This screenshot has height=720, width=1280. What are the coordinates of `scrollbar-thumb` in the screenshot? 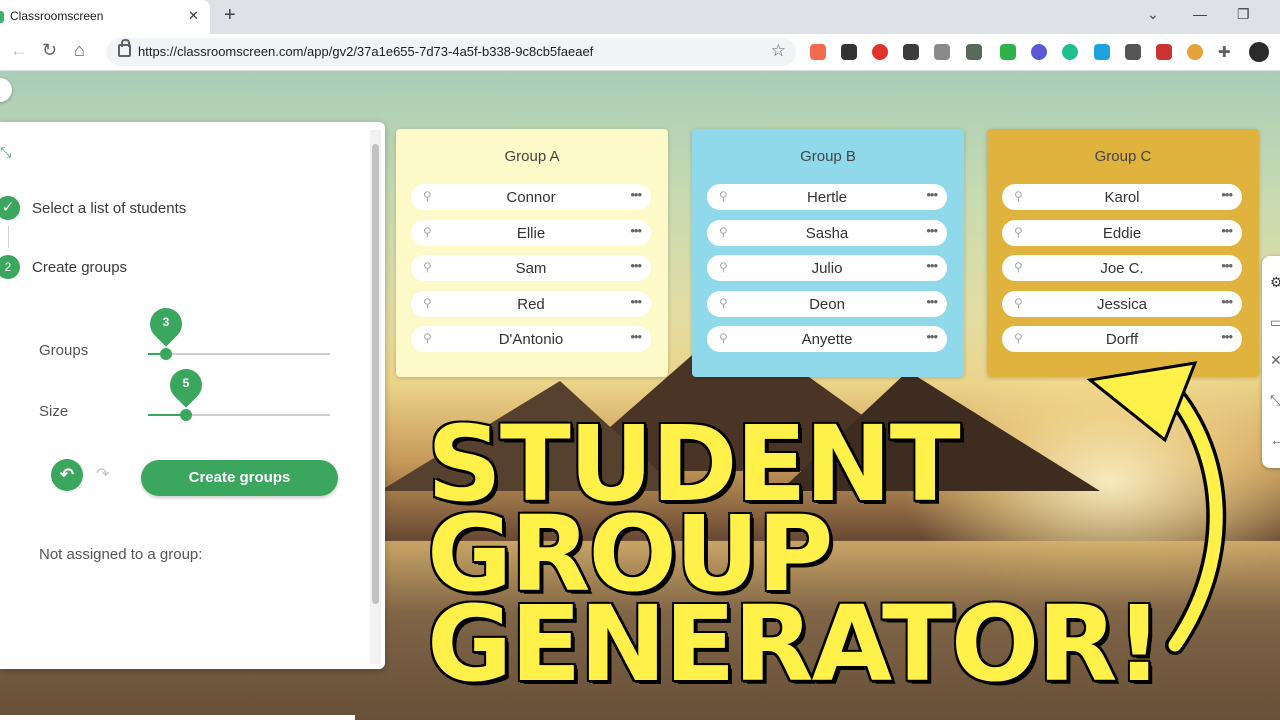 It's located at (375, 374).